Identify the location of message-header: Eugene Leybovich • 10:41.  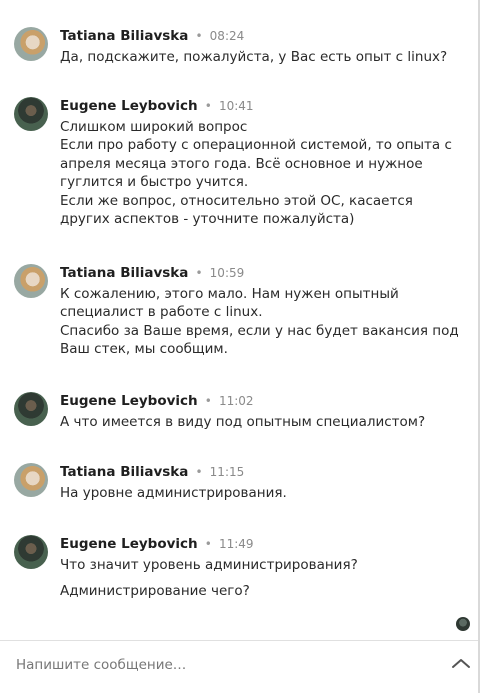
(157, 104).